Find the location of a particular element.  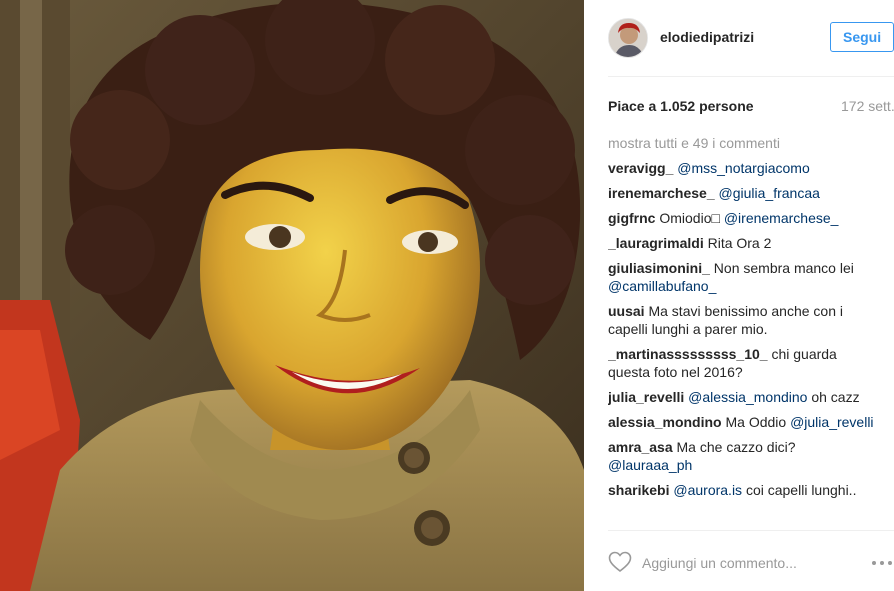

heart-outline-icon is located at coordinates (620, 562).